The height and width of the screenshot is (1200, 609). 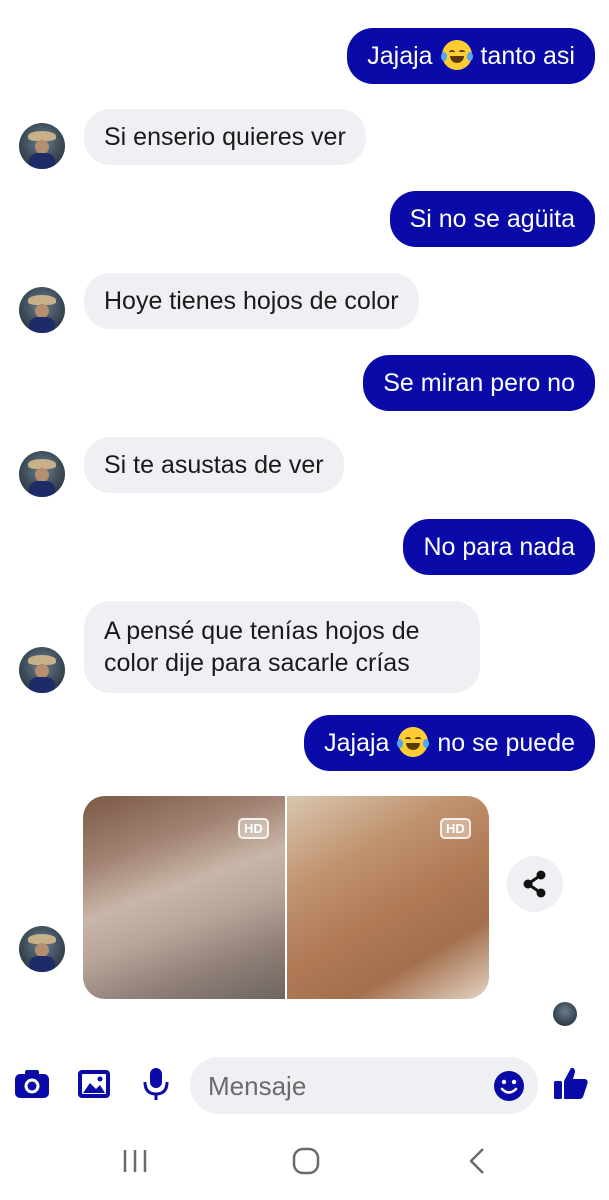 What do you see at coordinates (343, 1086) in the screenshot?
I see `message-input` at bounding box center [343, 1086].